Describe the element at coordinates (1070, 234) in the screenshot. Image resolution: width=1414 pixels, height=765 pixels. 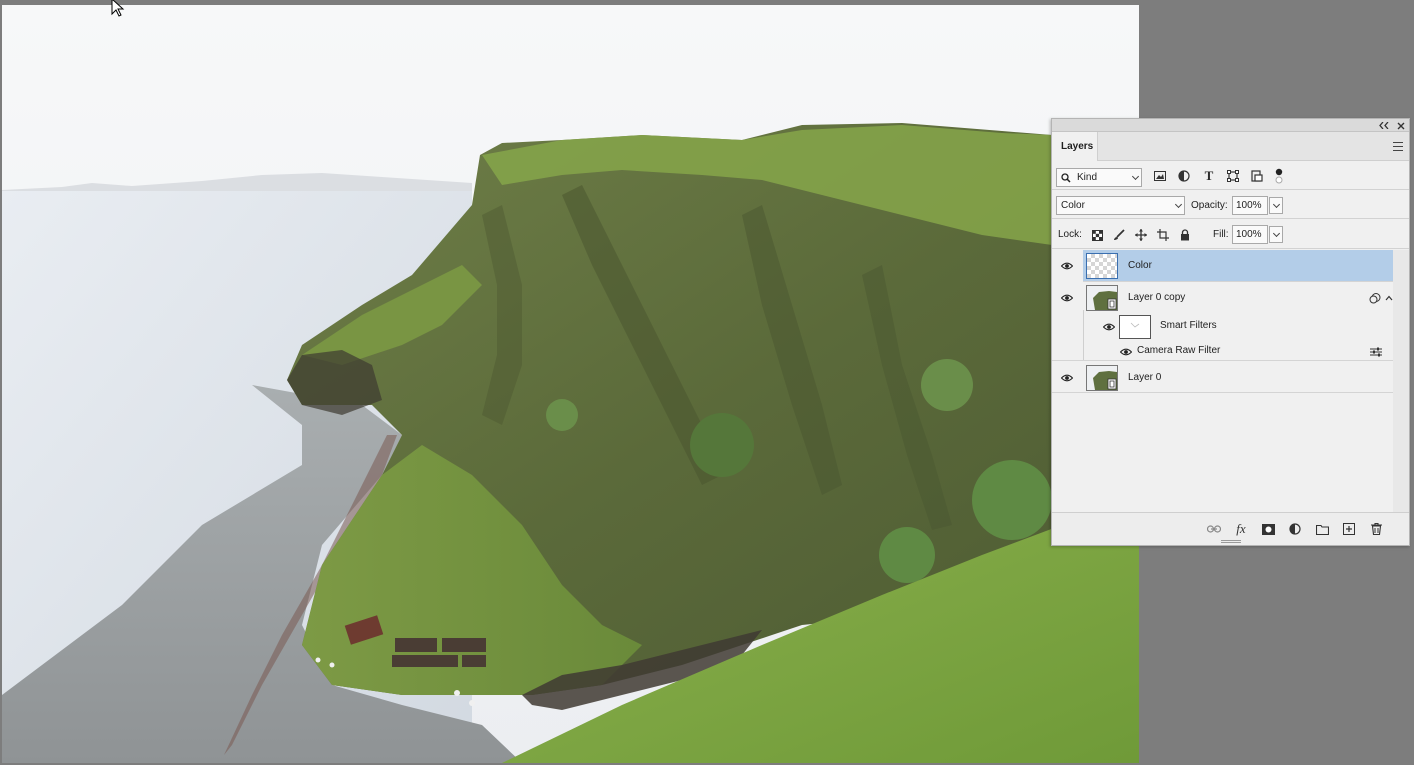
I see `lock-label: Lock:` at that location.